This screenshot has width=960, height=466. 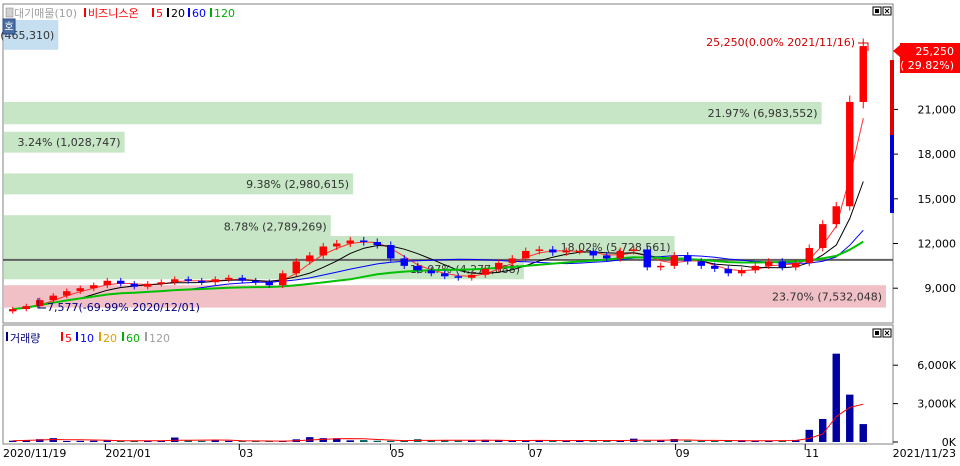 What do you see at coordinates (246, 453) in the screenshot?
I see `x-tick-label: 03` at bounding box center [246, 453].